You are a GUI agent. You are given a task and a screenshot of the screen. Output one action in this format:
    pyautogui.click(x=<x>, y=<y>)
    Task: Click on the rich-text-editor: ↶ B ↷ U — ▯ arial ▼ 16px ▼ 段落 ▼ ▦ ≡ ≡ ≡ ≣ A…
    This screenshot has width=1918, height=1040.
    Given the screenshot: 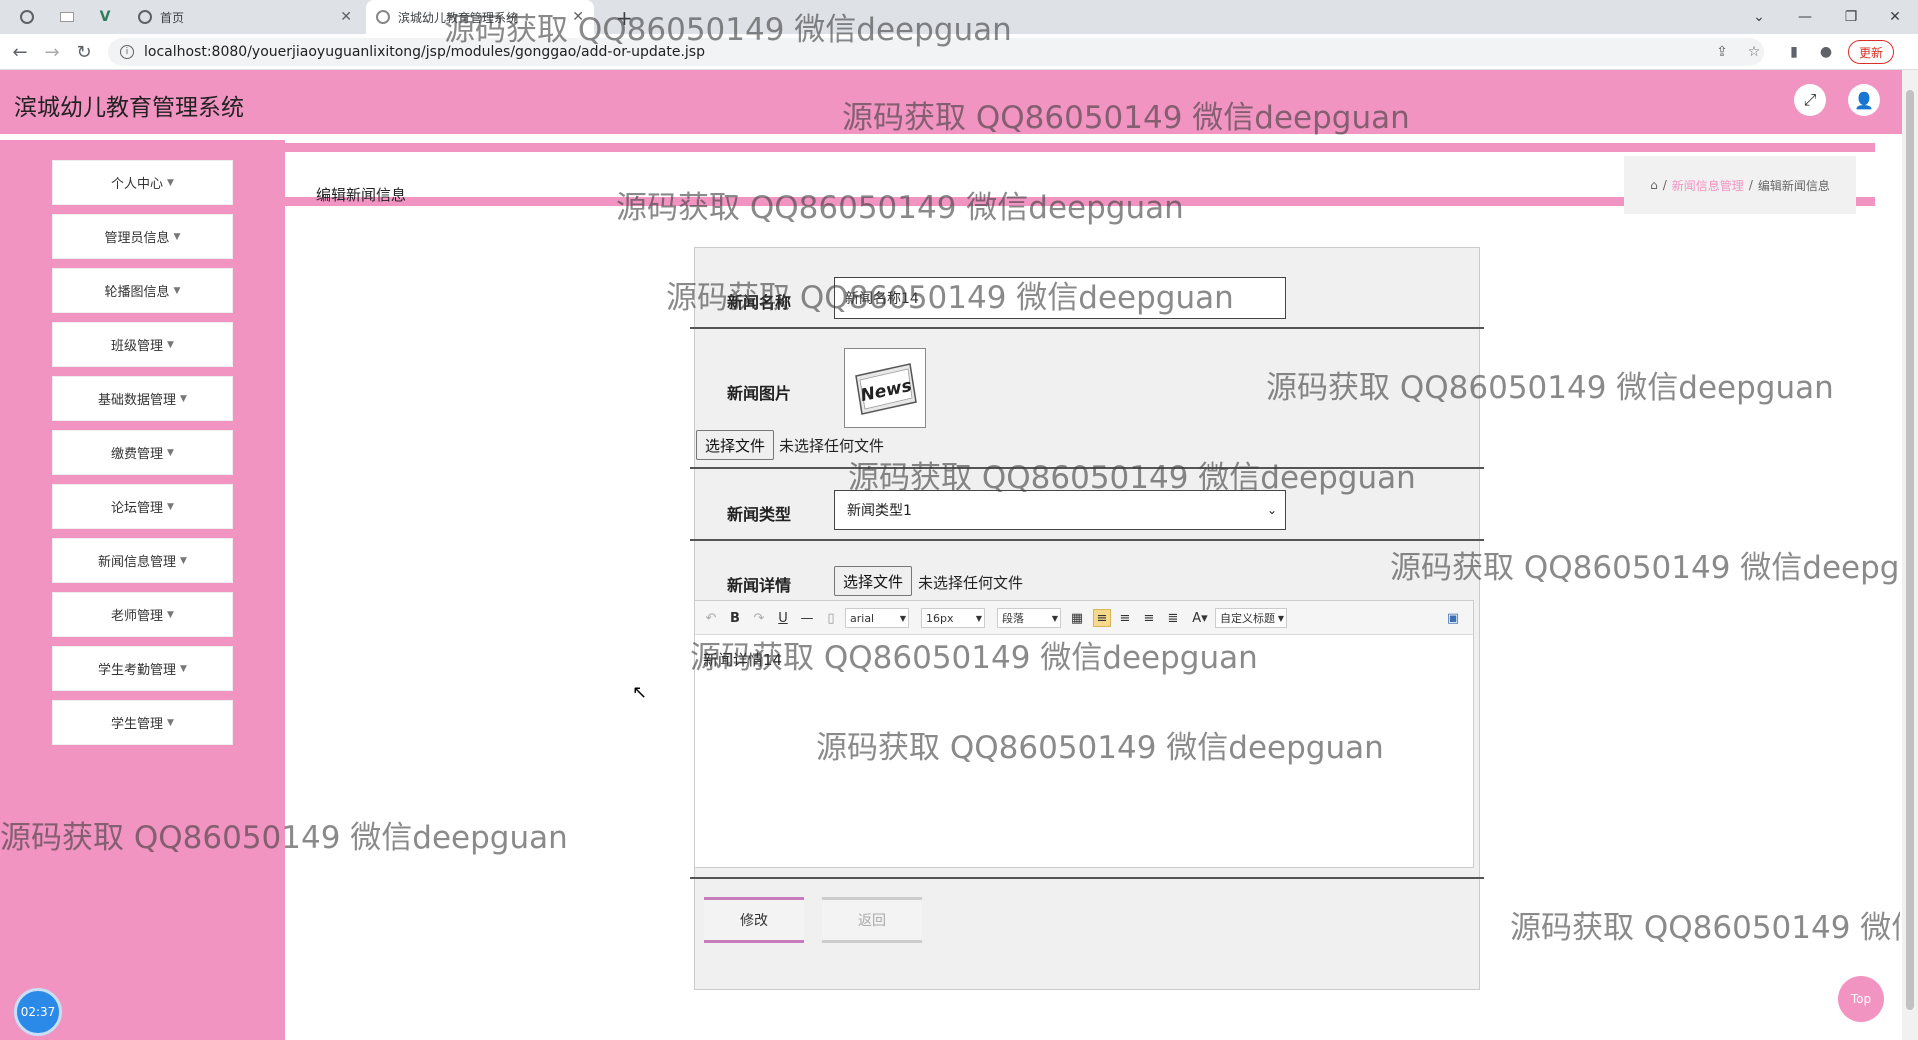 What is the action you would take?
    pyautogui.click(x=1084, y=734)
    